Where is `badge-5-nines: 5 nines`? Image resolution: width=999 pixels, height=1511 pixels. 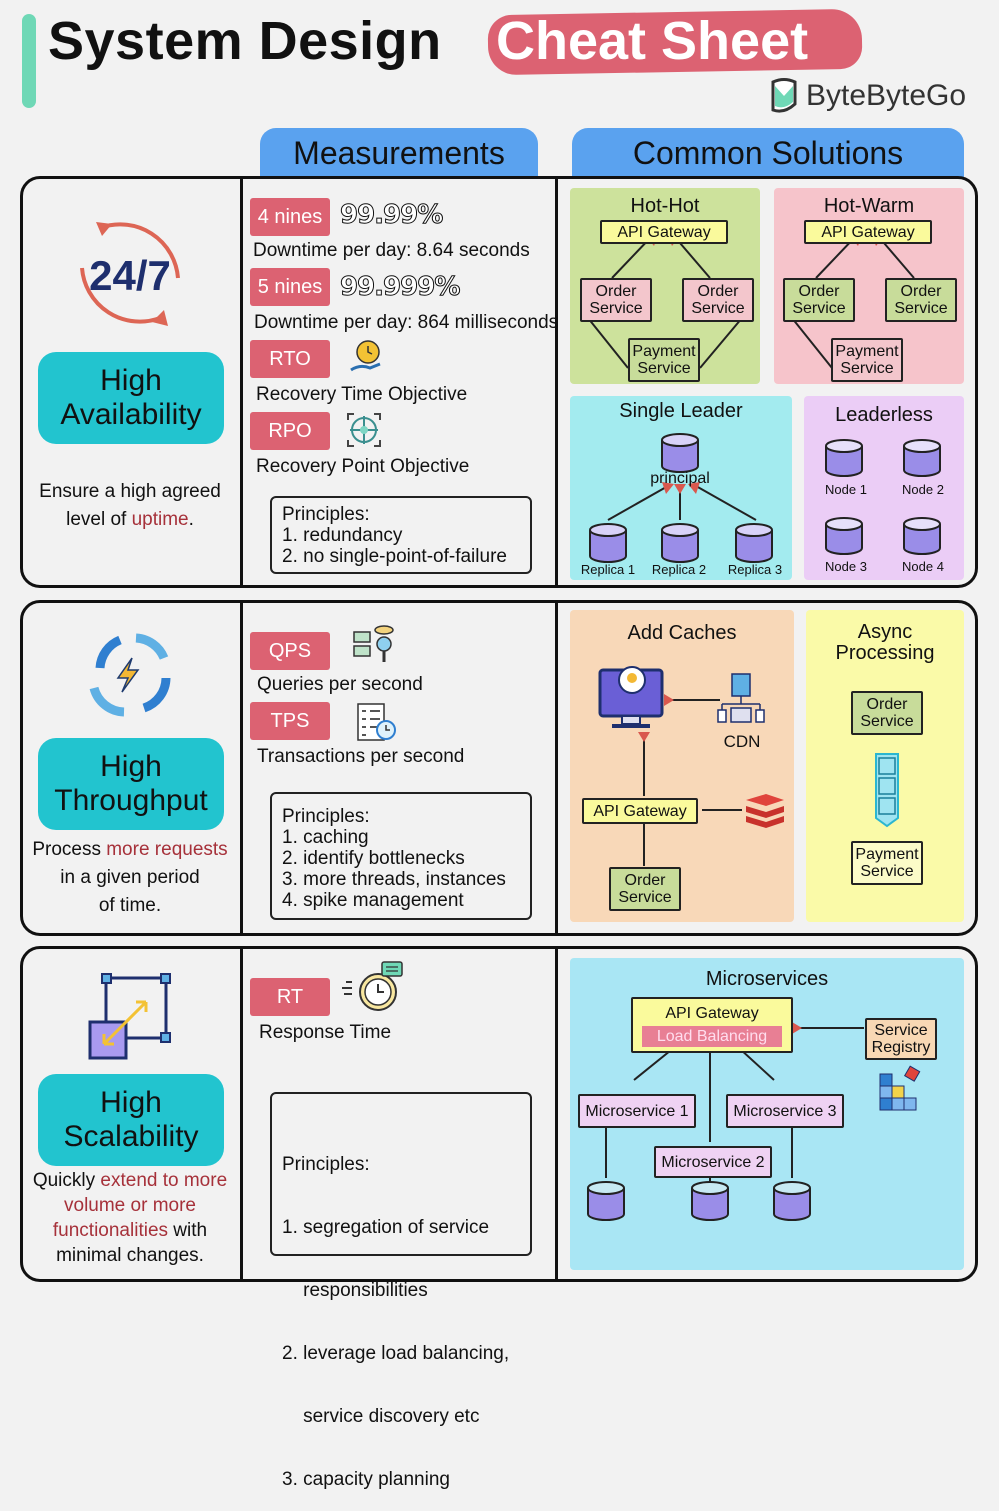
badge-5-nines: 5 nines is located at coordinates (290, 287).